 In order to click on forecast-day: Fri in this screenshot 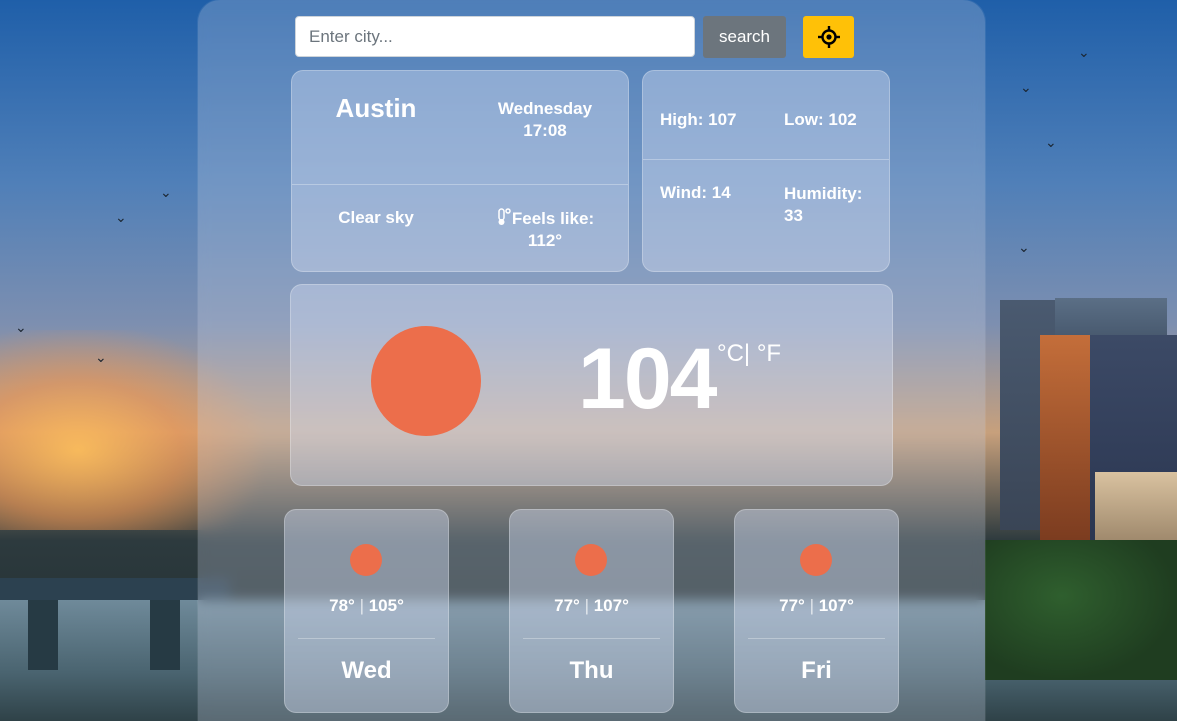, I will do `click(816, 670)`.